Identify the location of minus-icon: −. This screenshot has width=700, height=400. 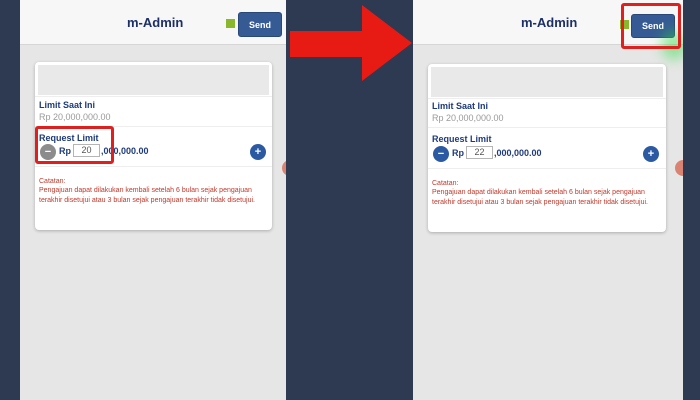
(441, 153).